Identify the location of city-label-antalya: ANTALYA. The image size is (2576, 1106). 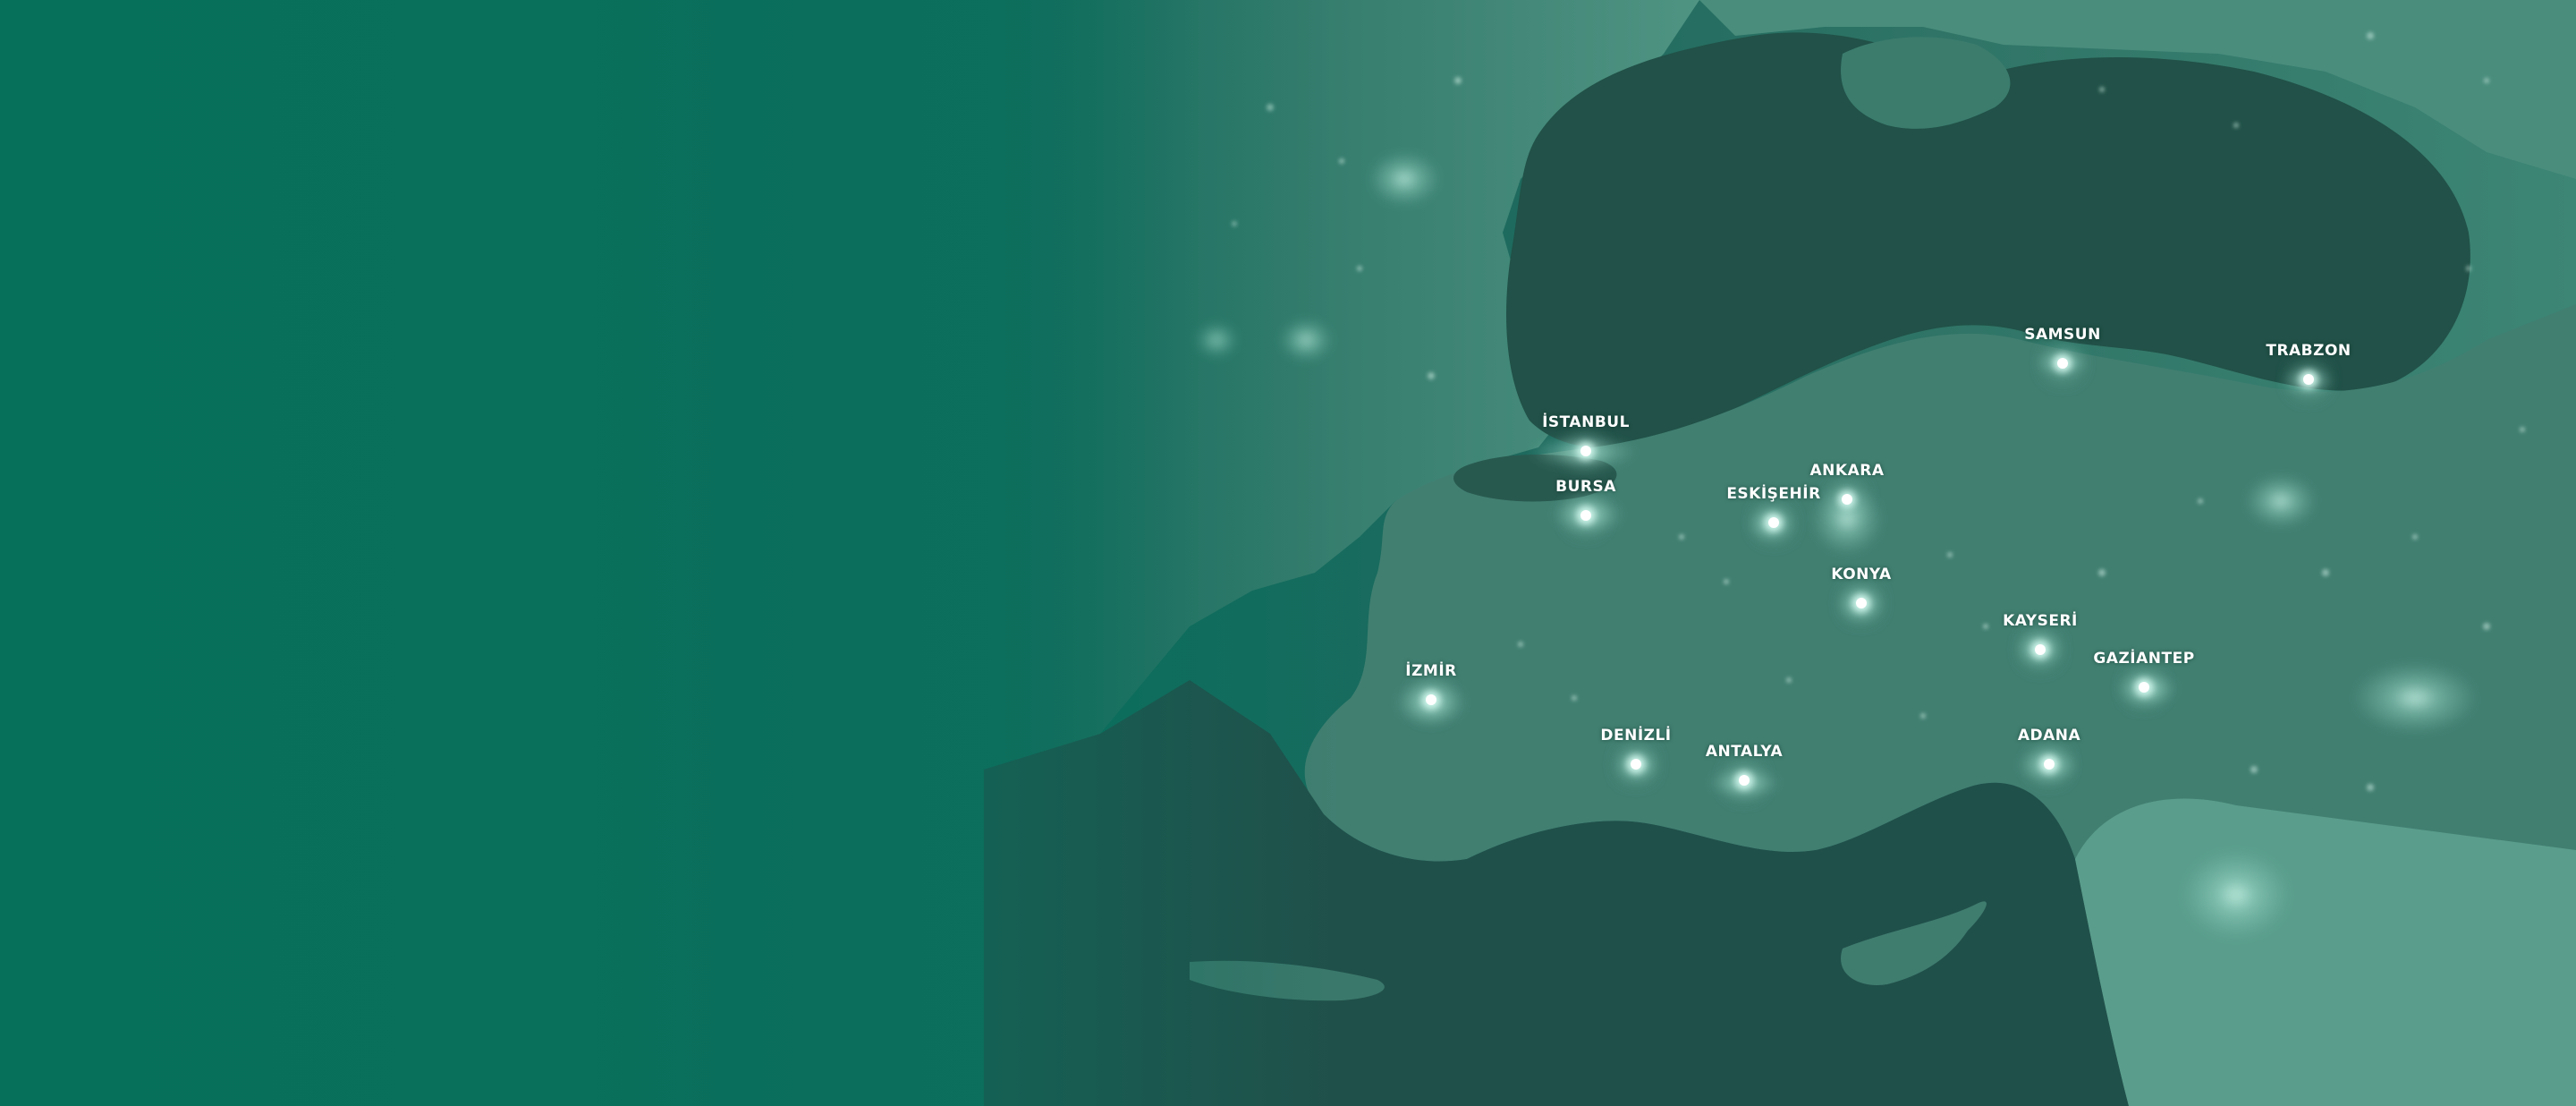
(1744, 752).